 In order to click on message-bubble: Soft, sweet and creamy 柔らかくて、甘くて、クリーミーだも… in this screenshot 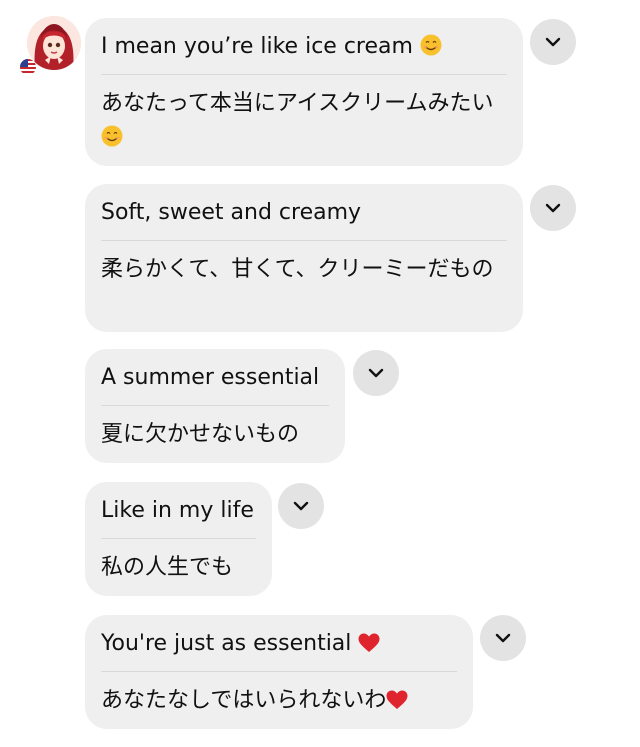, I will do `click(304, 258)`.